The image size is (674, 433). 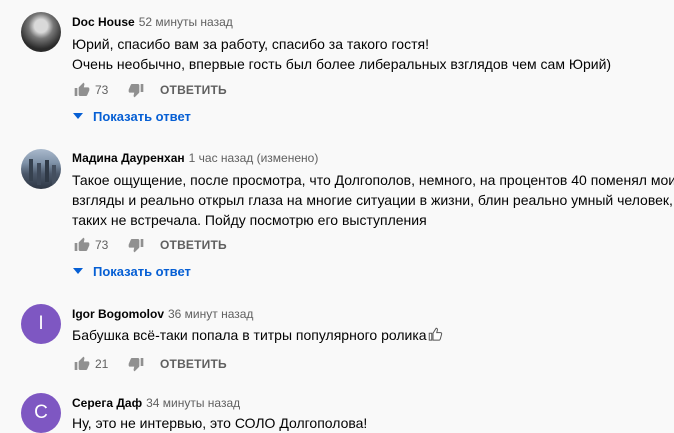 I want to click on comment-header: Igor Bogomolov 36 минут назад, so click(x=162, y=314).